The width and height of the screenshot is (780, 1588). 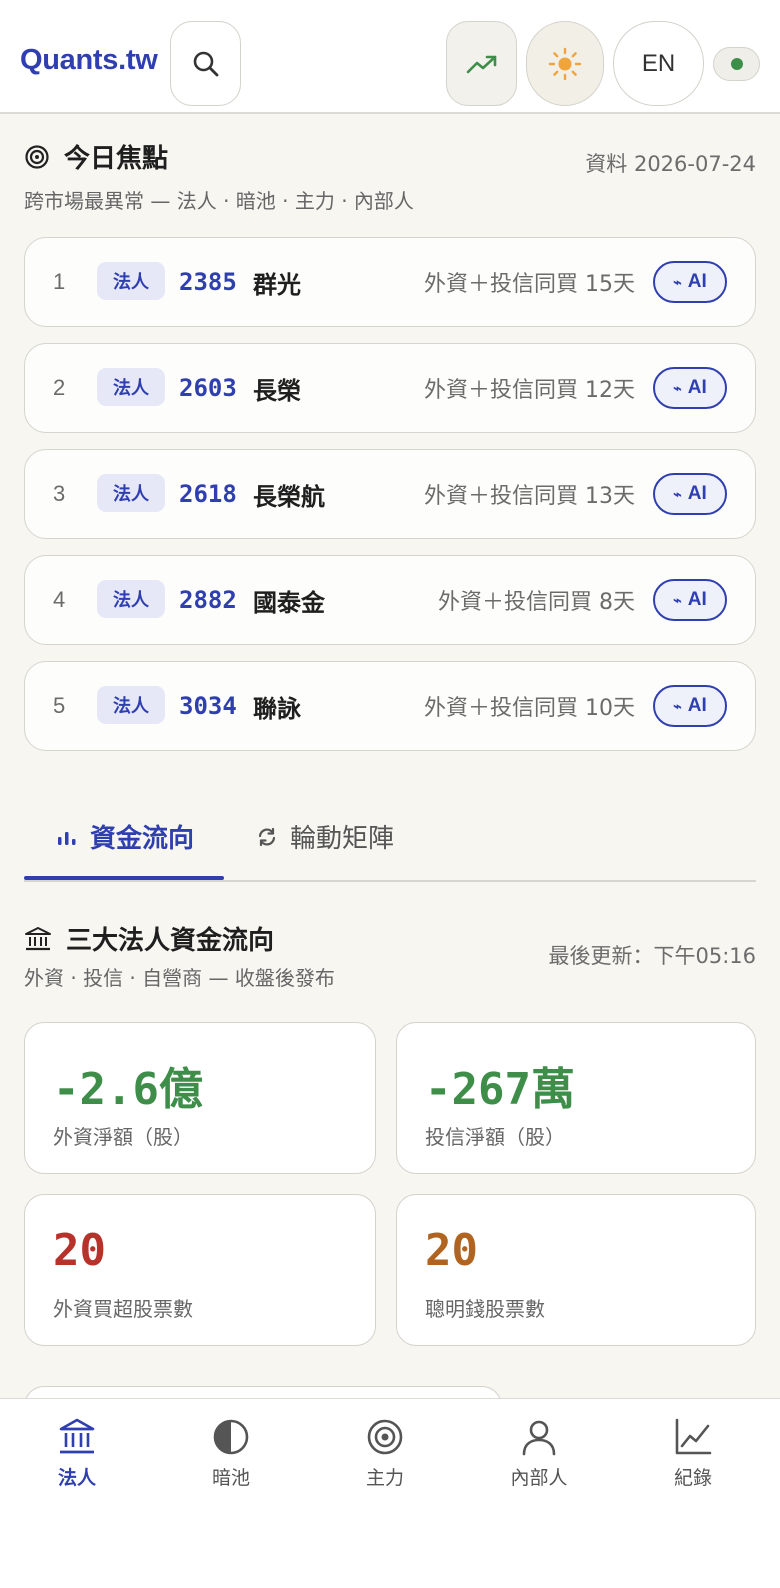 I want to click on status-dot-icon, so click(x=737, y=64).